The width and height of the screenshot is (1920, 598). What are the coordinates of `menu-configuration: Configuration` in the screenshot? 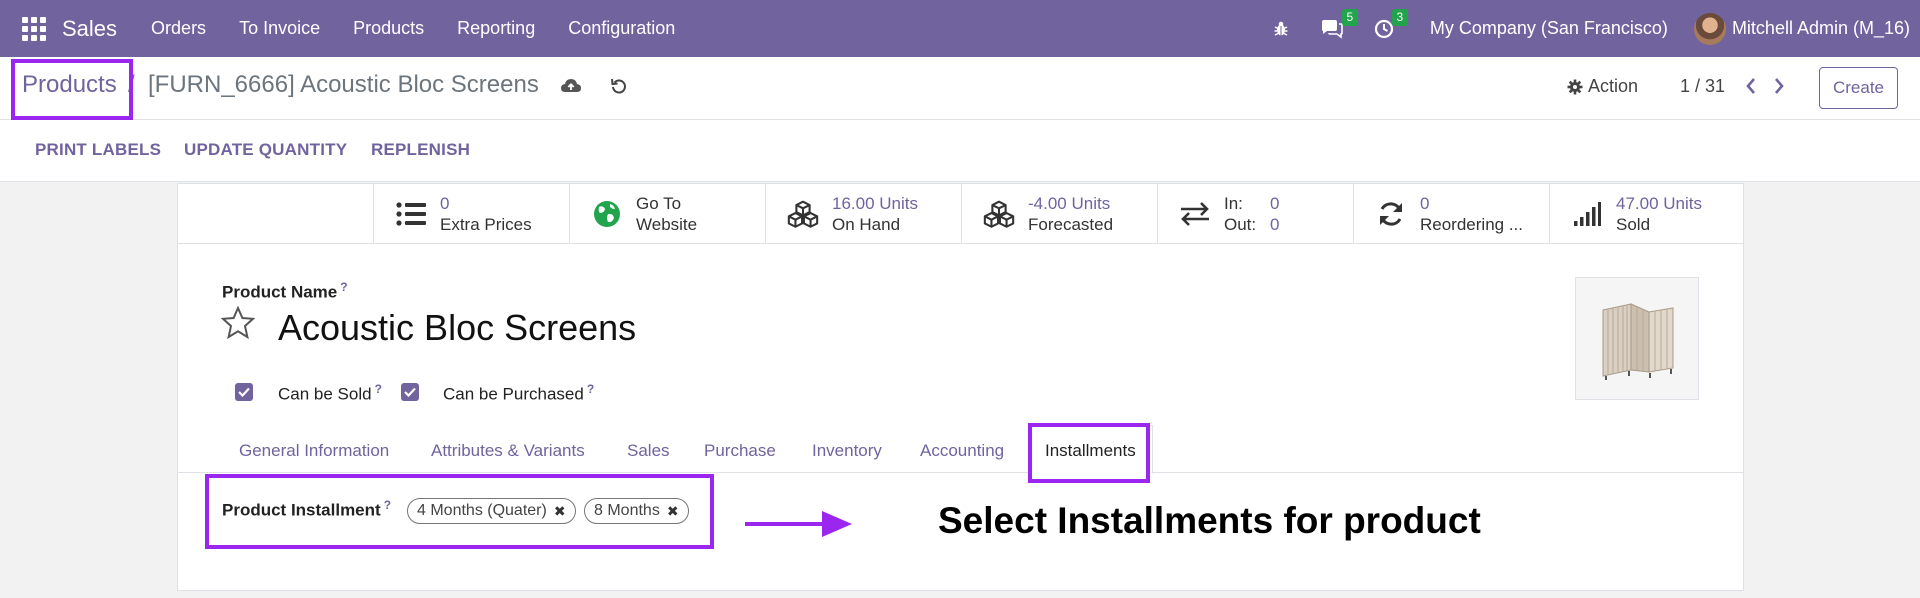 It's located at (621, 28).